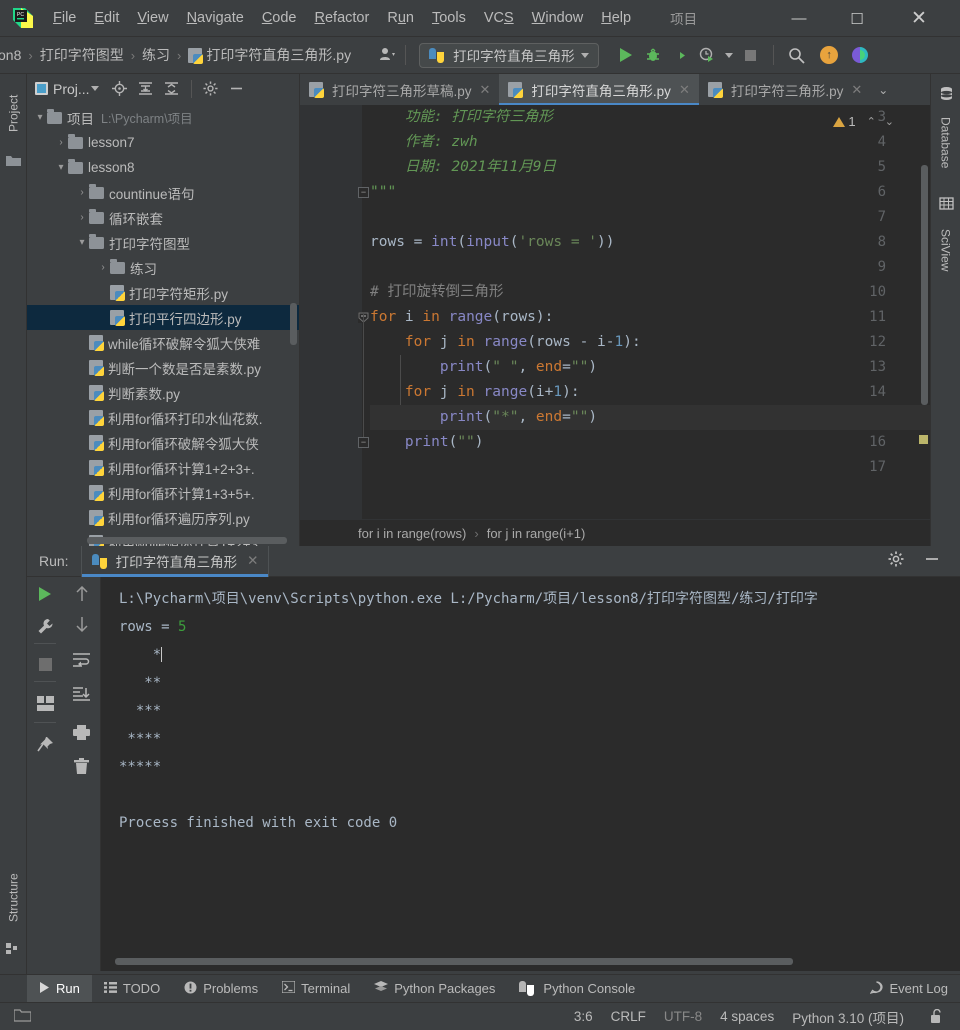 This screenshot has width=960, height=1030. Describe the element at coordinates (82, 624) in the screenshot. I see `down-arrow-icon` at that location.